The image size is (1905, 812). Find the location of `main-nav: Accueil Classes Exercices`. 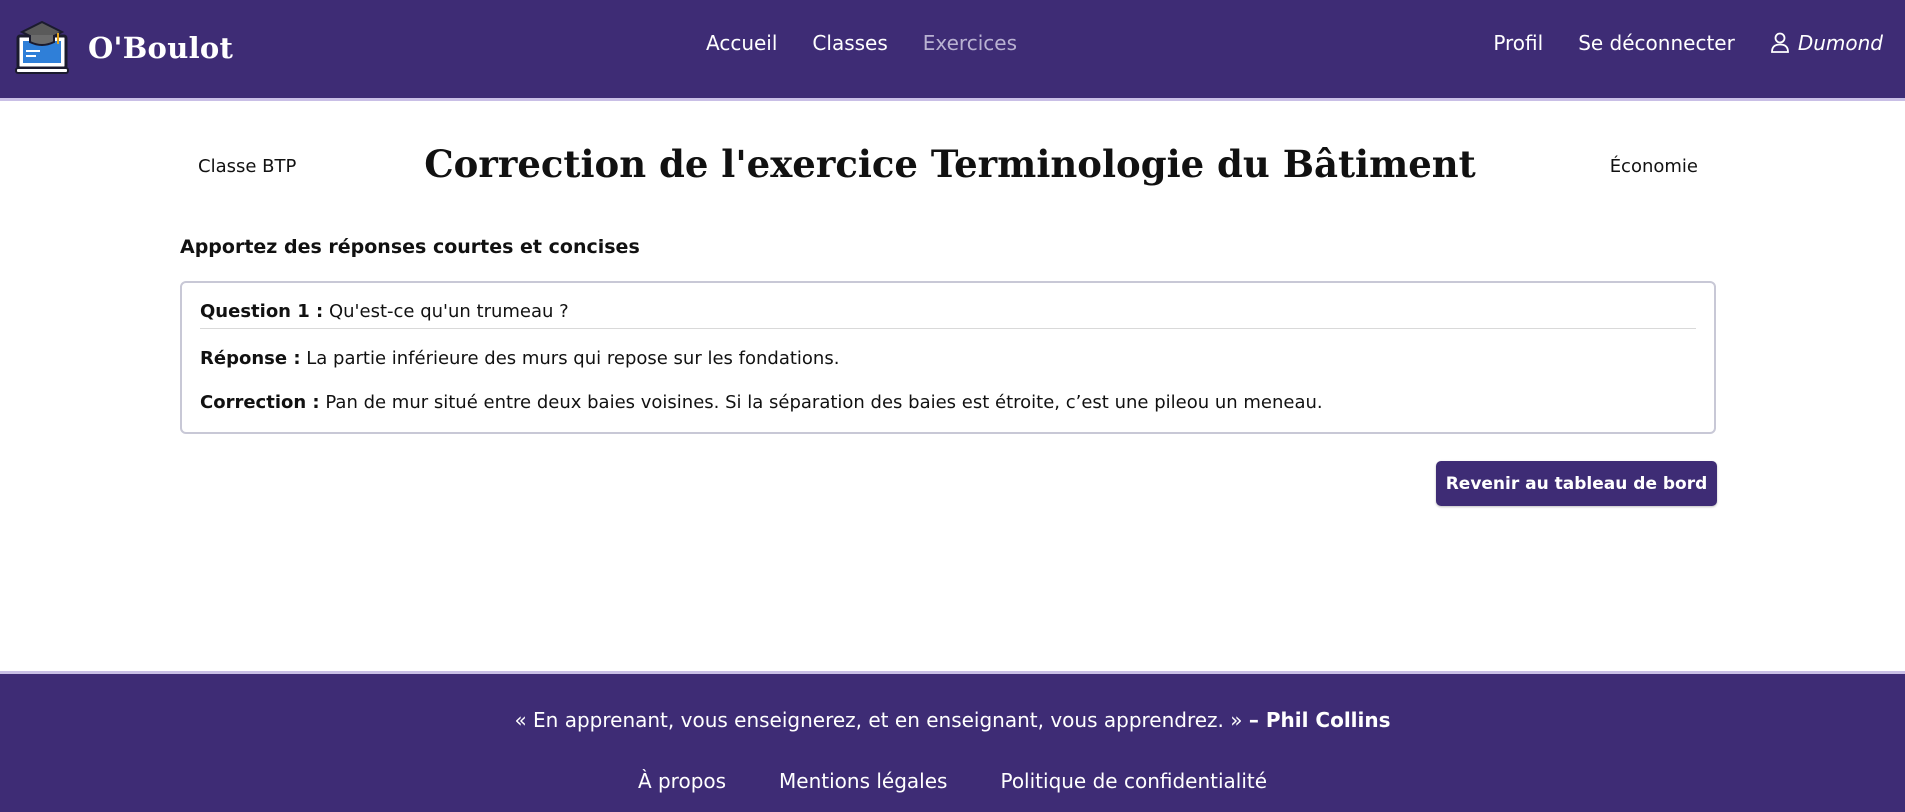

main-nav: Accueil Classes Exercices is located at coordinates (861, 43).